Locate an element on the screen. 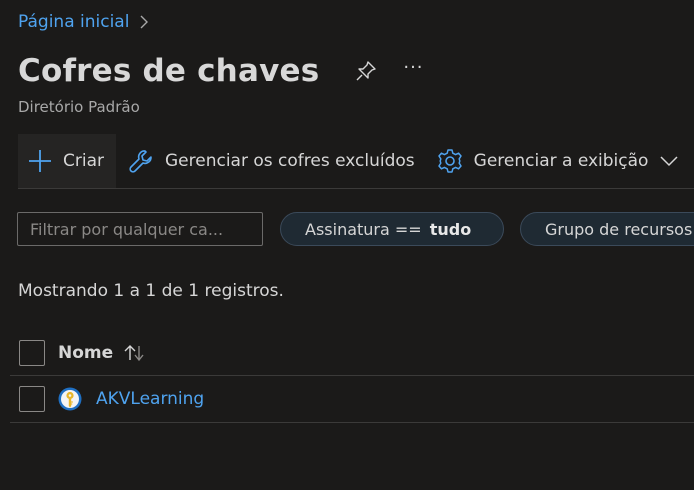 This screenshot has width=694, height=490. manage-view-button: Gerenciar a exibição is located at coordinates (558, 161).